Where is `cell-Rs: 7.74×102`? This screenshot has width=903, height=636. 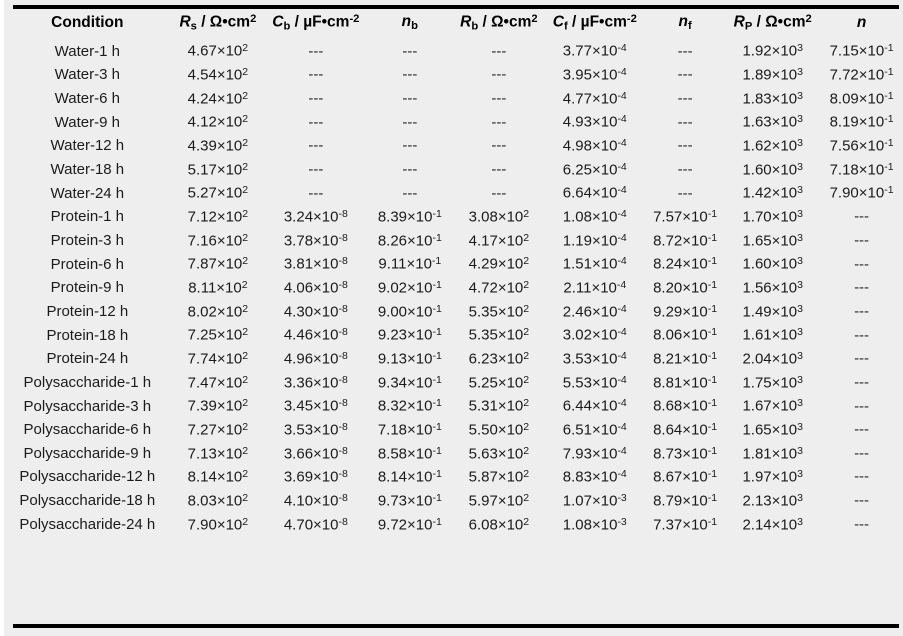
cell-Rs: 7.74×102 is located at coordinates (218, 359).